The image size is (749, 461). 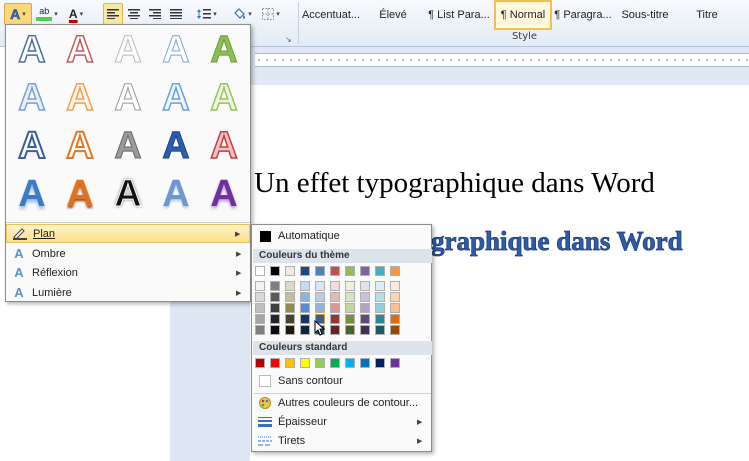 What do you see at coordinates (271, 14) in the screenshot?
I see `borders-button: ▾` at bounding box center [271, 14].